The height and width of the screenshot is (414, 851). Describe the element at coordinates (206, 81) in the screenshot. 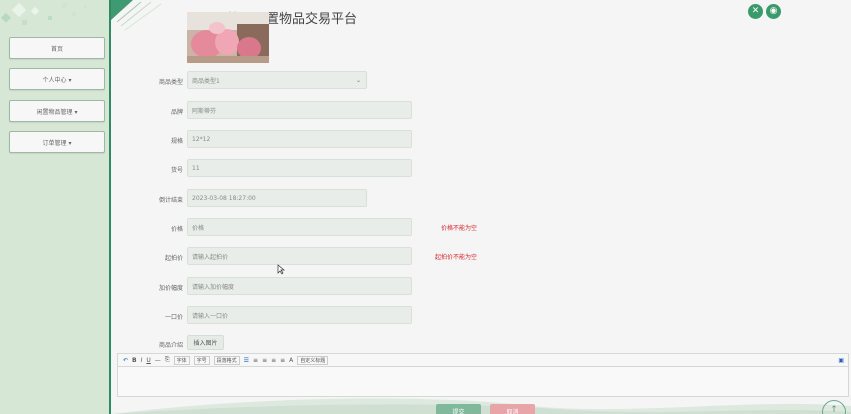

I see `category-value: 商品类型1` at that location.